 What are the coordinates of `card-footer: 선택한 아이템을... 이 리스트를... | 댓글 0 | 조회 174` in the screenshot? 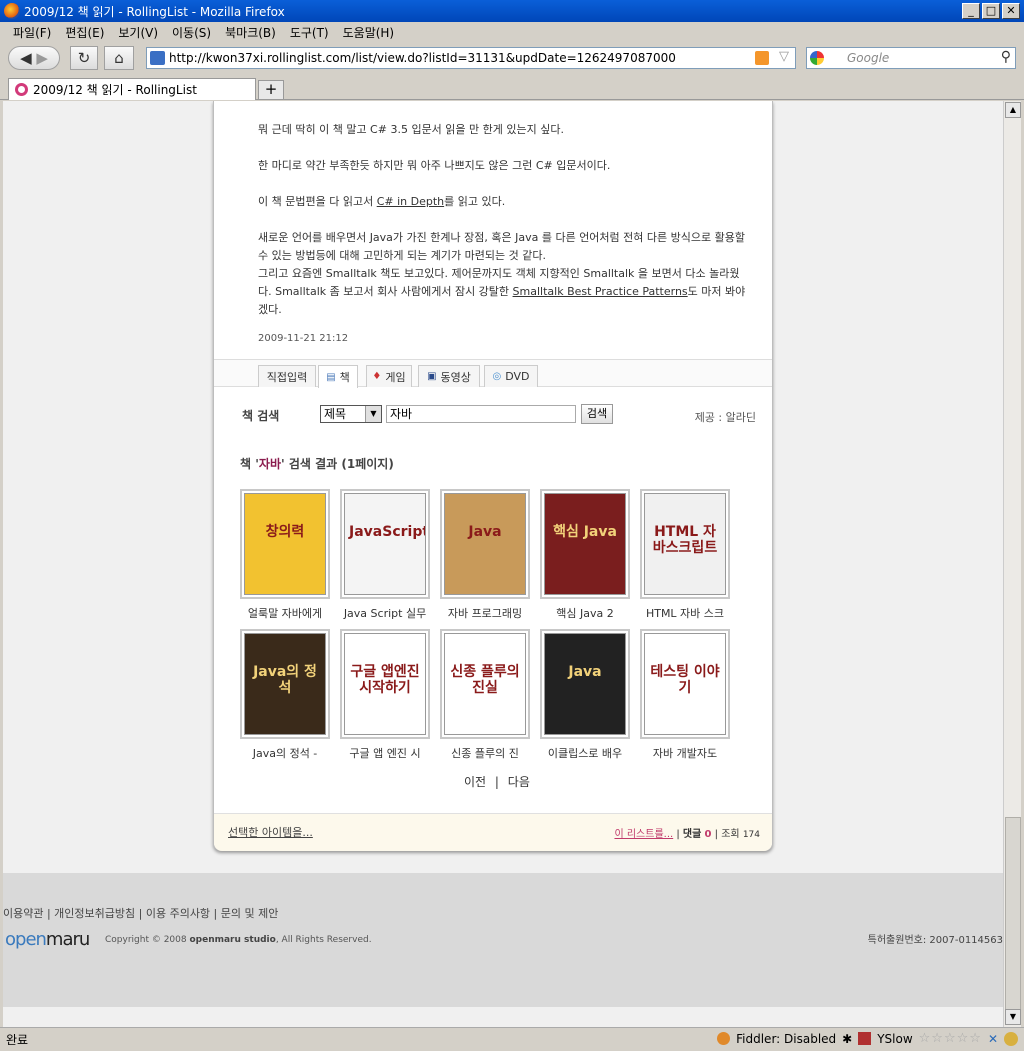 It's located at (493, 832).